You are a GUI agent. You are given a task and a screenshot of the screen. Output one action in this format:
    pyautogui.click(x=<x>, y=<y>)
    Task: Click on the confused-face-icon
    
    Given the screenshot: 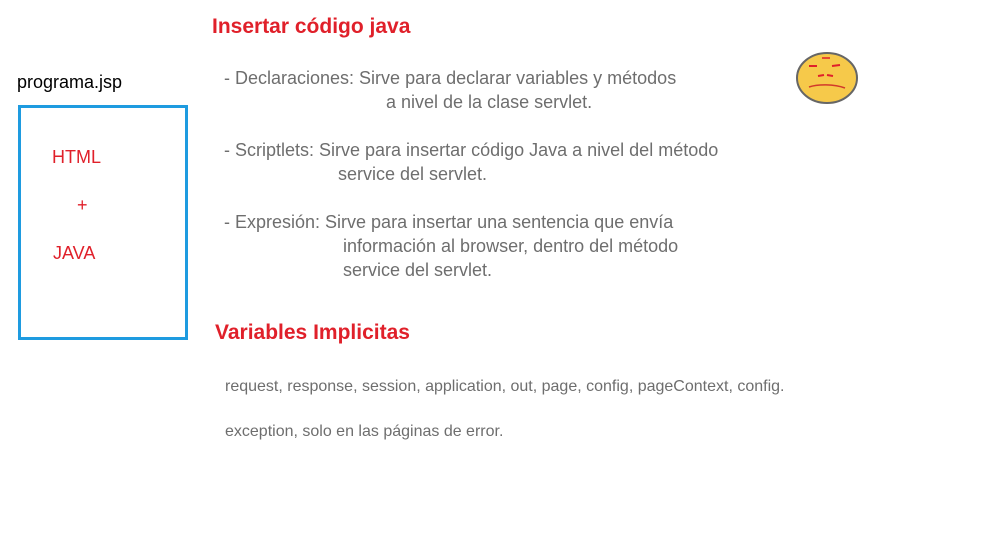 What is the action you would take?
    pyautogui.click(x=828, y=81)
    